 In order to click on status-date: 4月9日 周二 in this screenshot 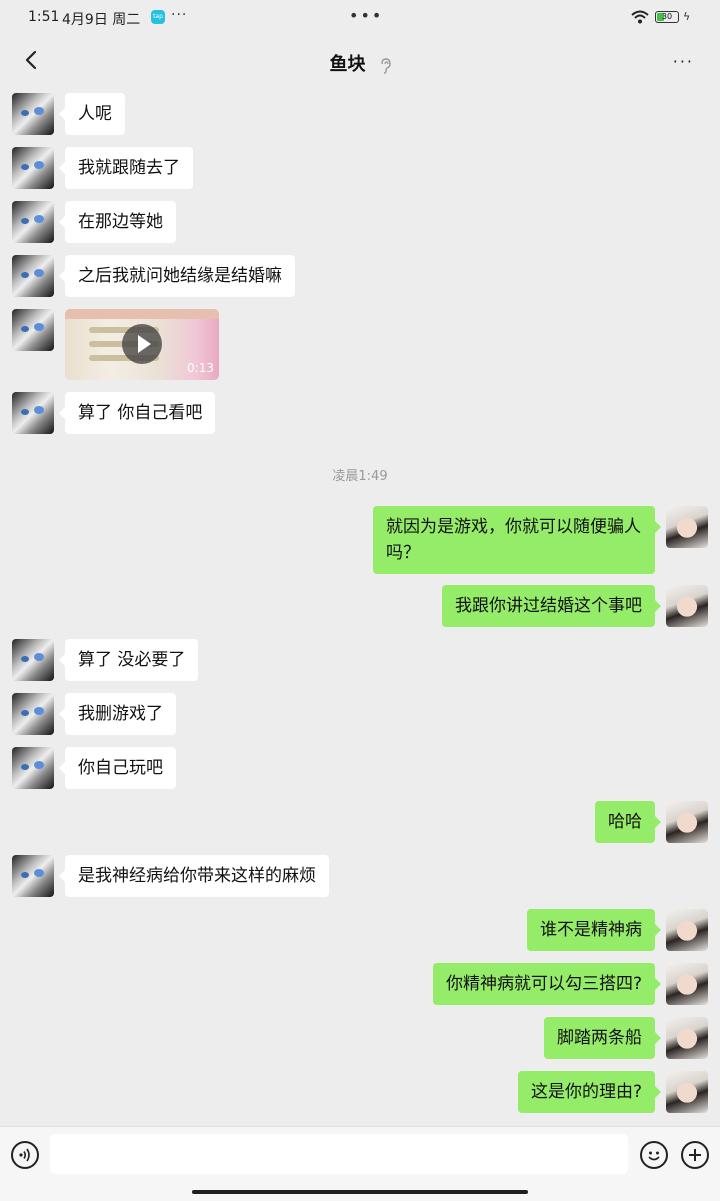, I will do `click(101, 20)`.